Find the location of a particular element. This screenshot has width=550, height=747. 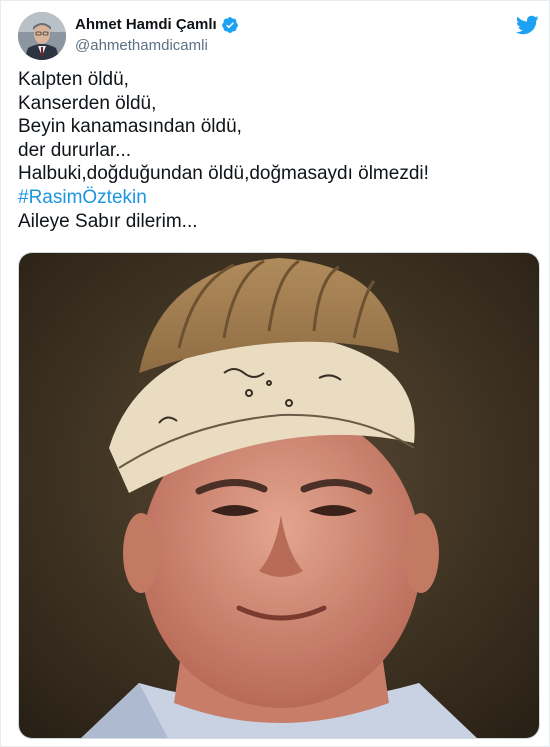

avatar is located at coordinates (42, 36).